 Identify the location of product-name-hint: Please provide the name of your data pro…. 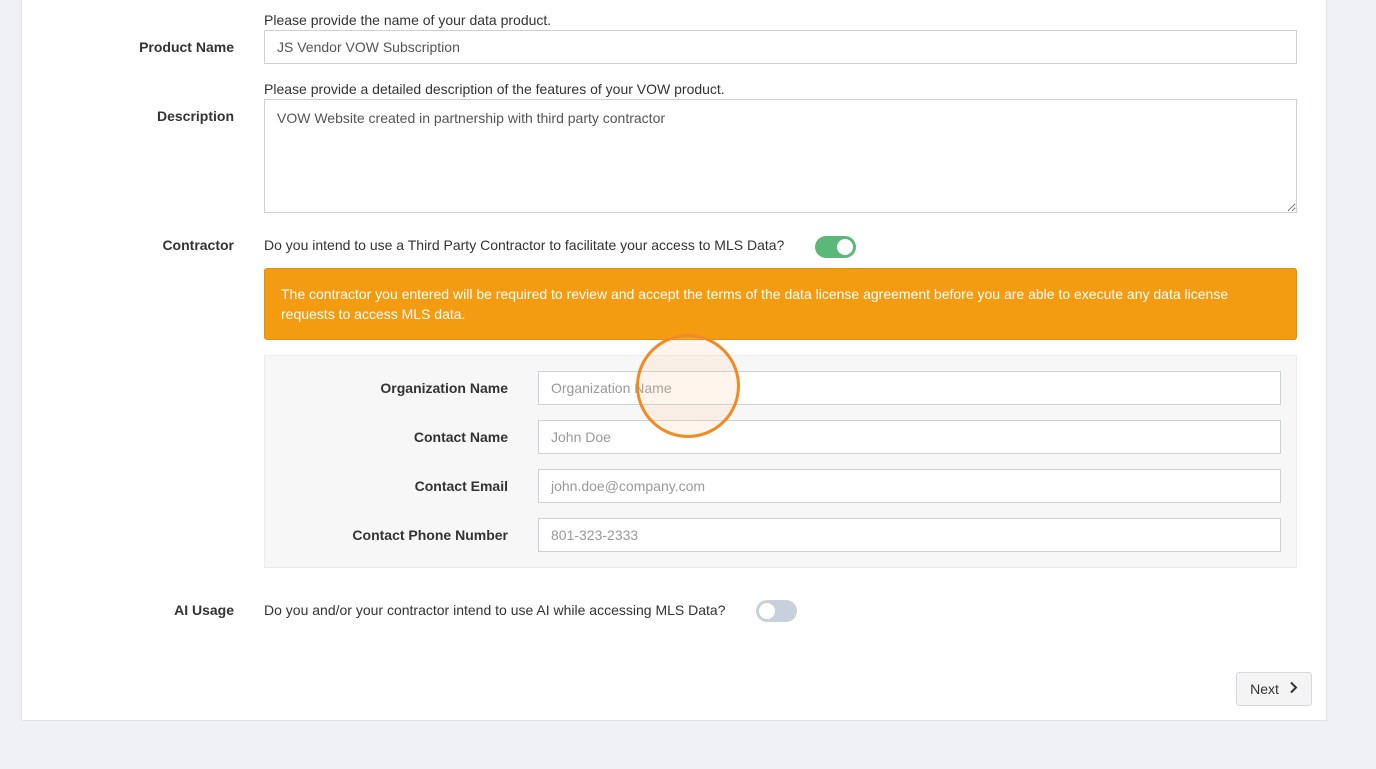
(408, 20).